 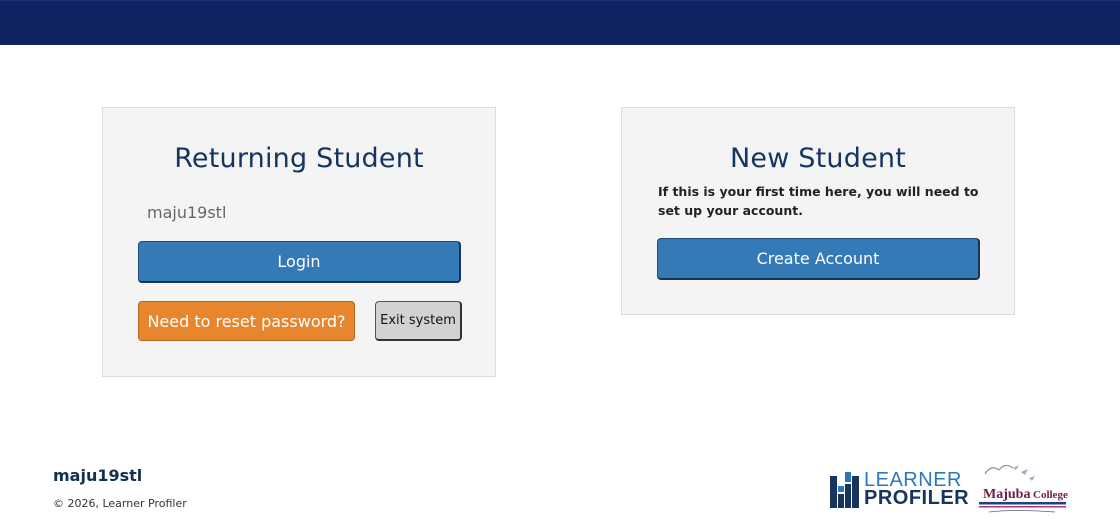 I want to click on footer-username: maju19stl, so click(x=98, y=475).